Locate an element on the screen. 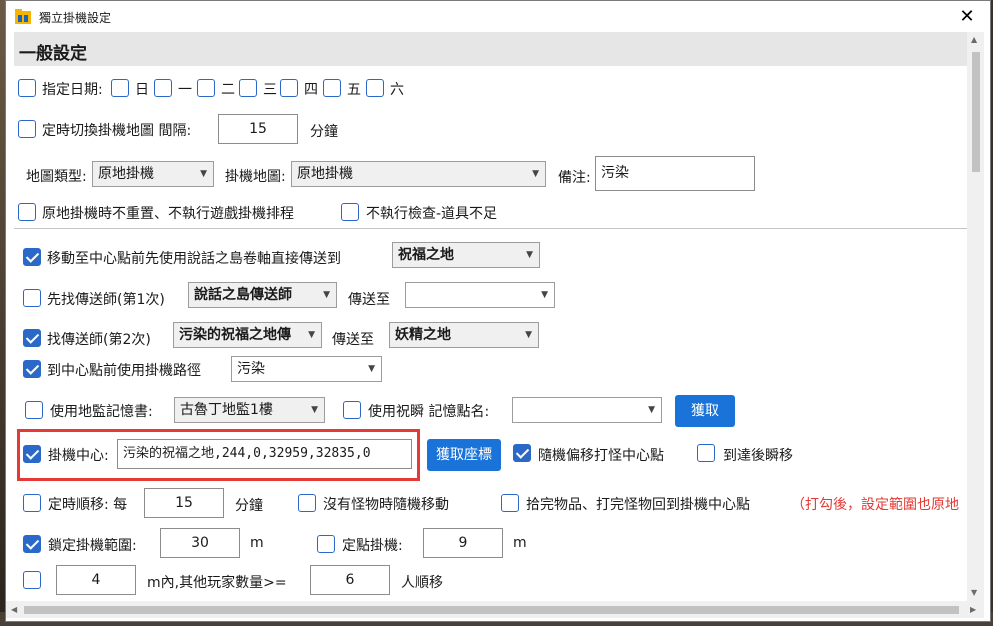  checkbox-player-count is located at coordinates (32, 580).